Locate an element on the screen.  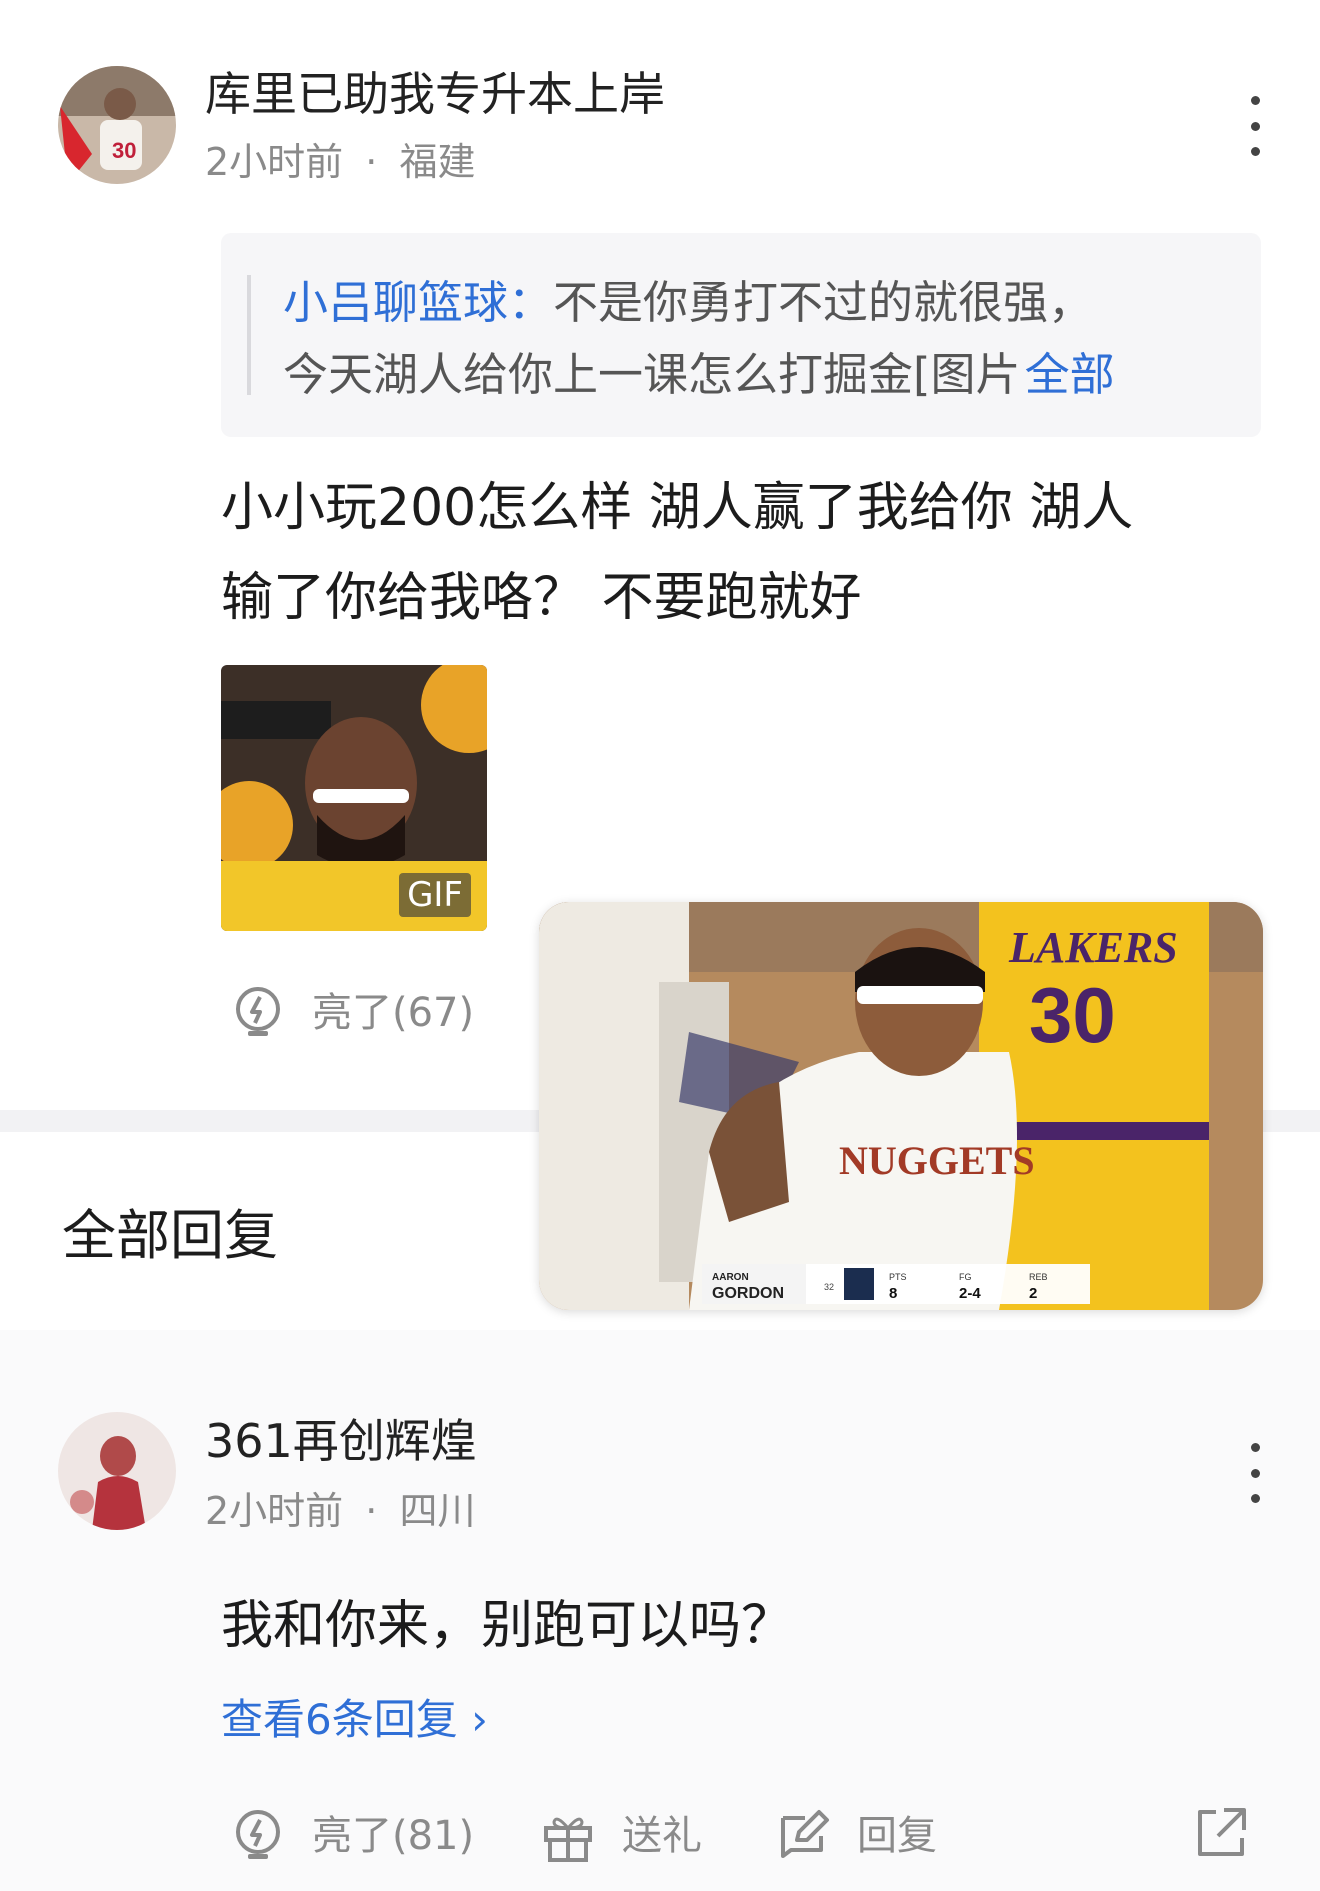
share-icon is located at coordinates (1222, 1832).